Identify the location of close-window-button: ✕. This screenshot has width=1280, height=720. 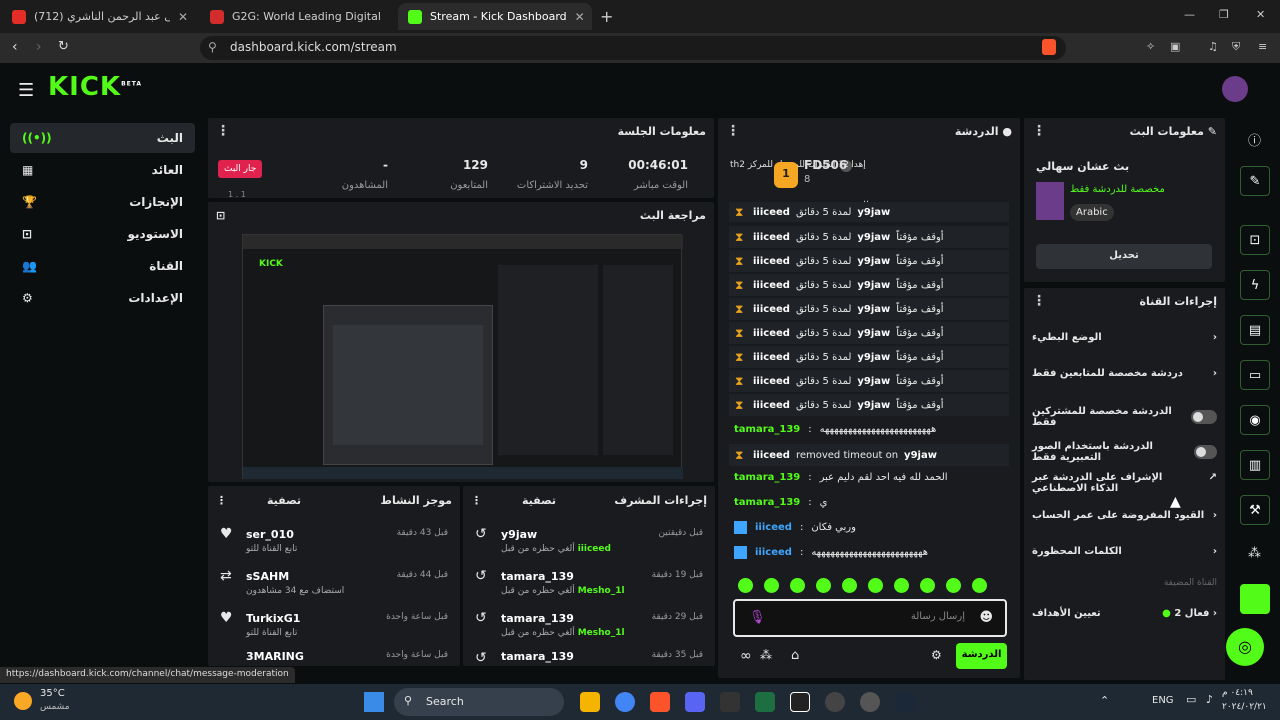
(1260, 14).